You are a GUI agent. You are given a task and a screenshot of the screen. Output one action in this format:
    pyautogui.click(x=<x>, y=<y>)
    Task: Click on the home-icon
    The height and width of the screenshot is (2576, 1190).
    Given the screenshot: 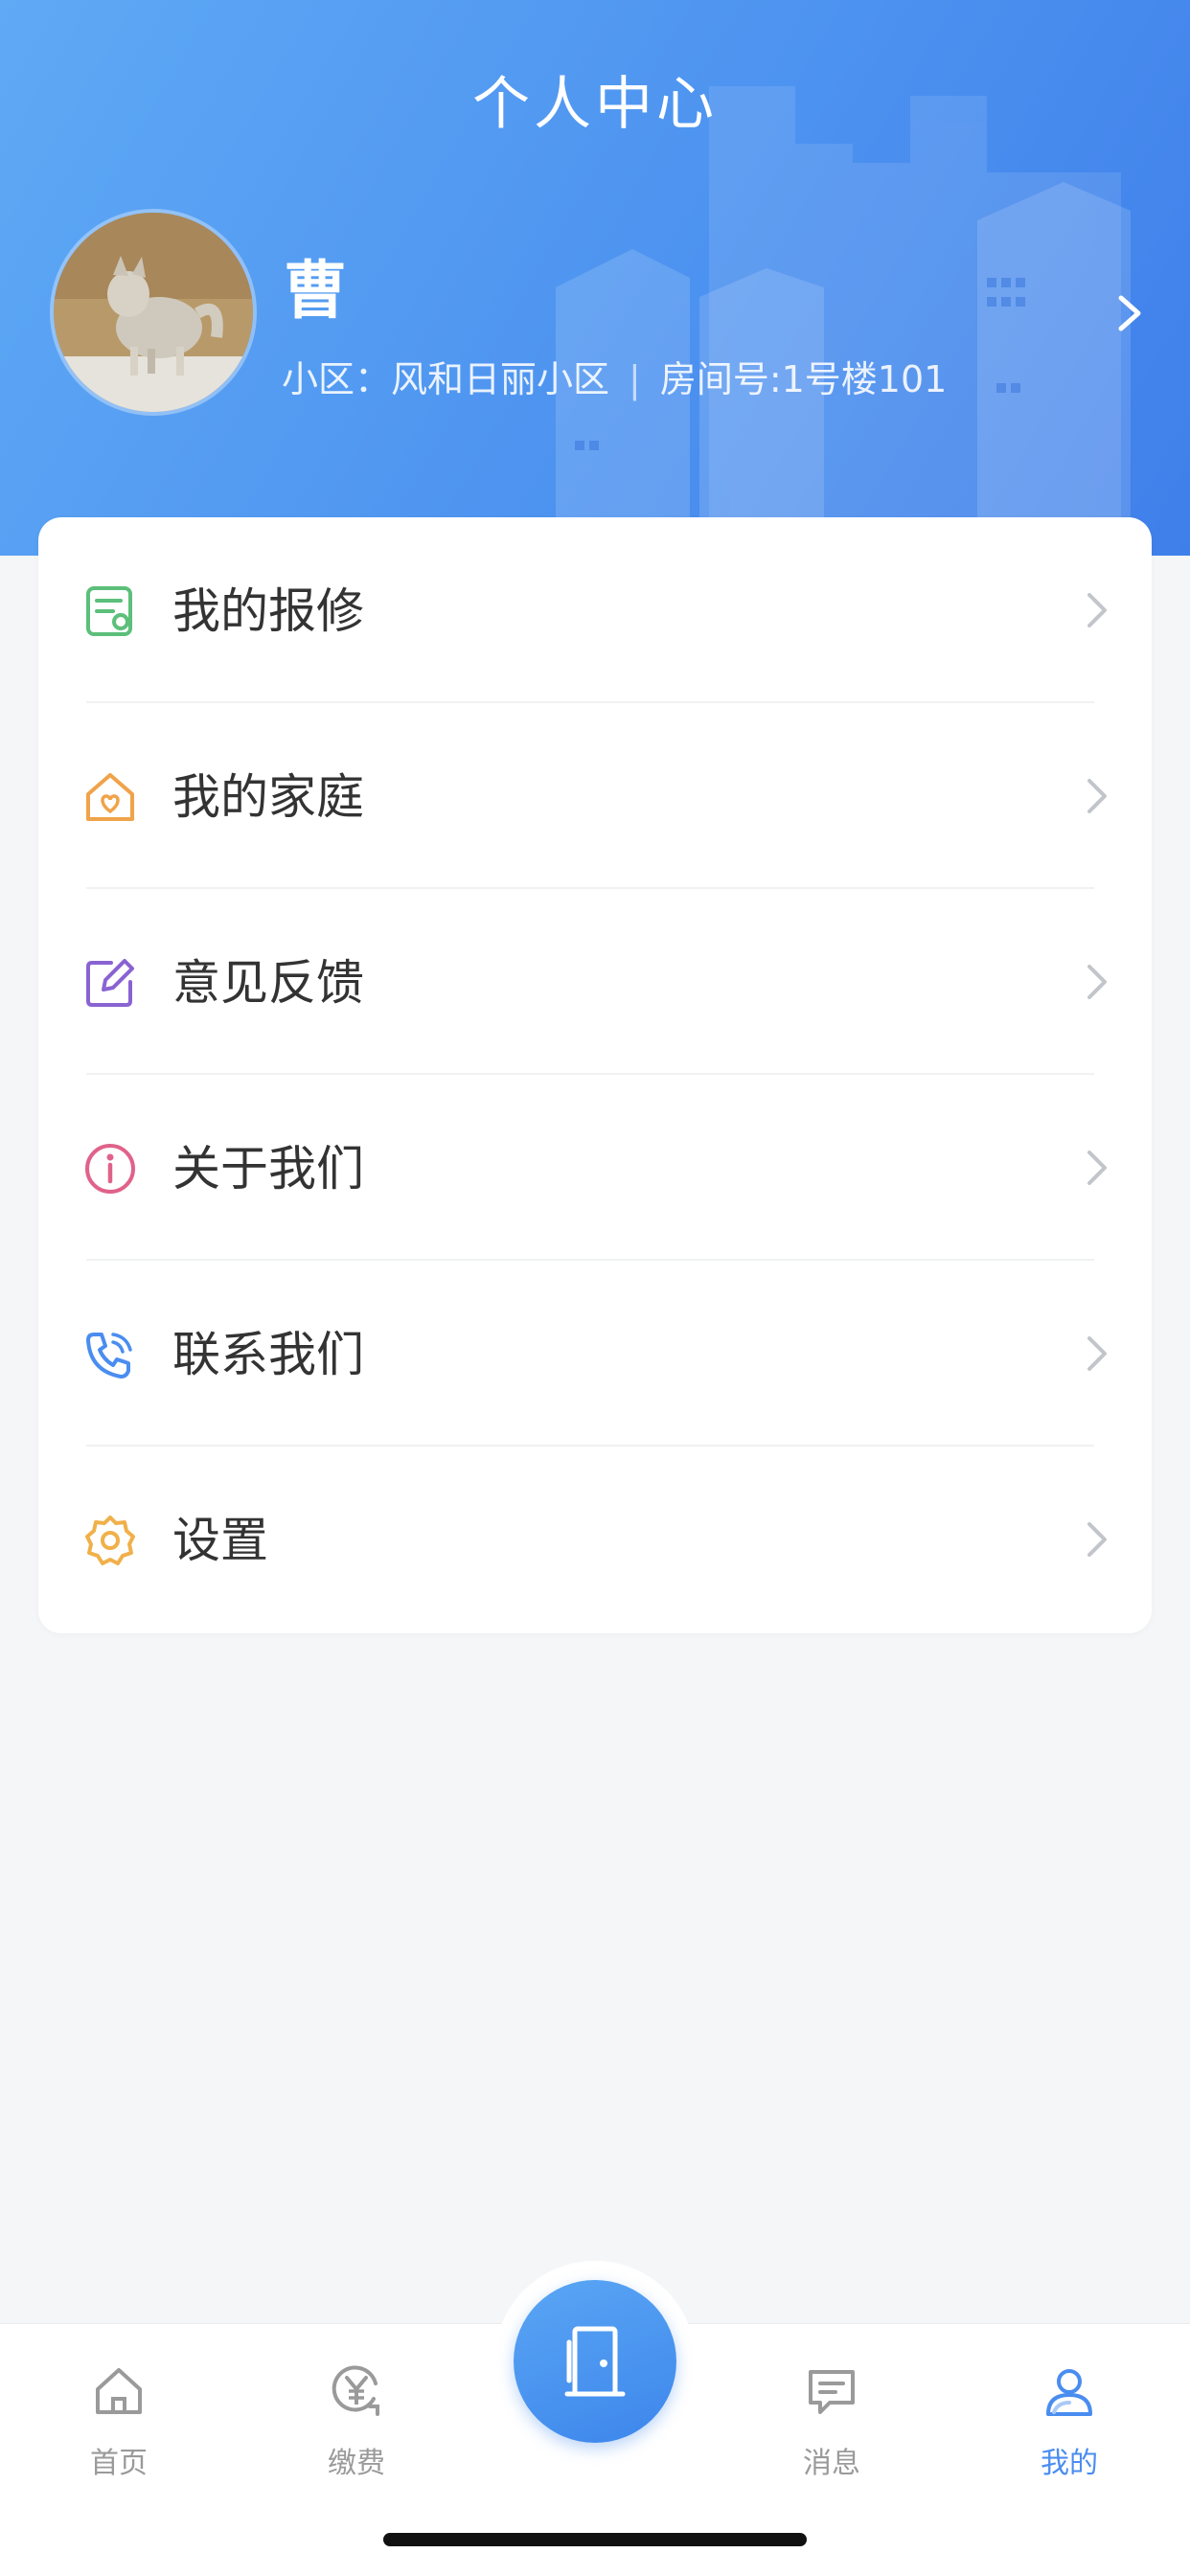 What is the action you would take?
    pyautogui.click(x=119, y=2391)
    